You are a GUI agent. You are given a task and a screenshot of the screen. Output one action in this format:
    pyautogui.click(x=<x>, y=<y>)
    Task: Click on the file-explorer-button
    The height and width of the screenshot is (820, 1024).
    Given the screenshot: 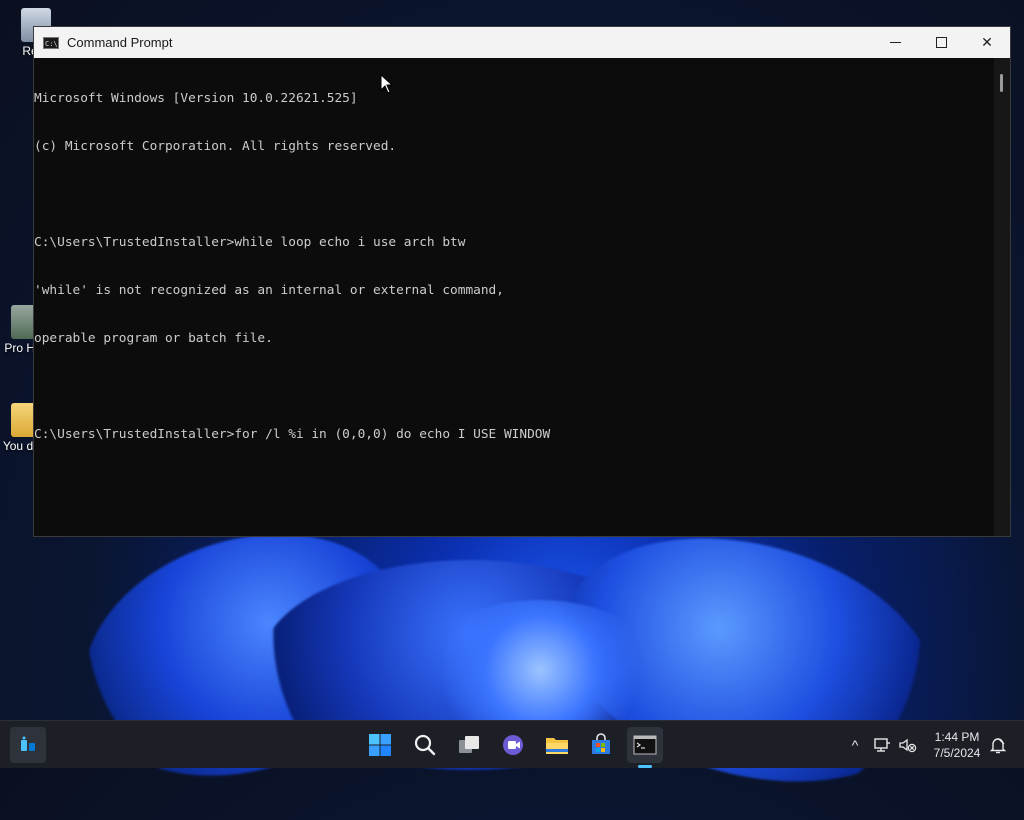 What is the action you would take?
    pyautogui.click(x=557, y=745)
    